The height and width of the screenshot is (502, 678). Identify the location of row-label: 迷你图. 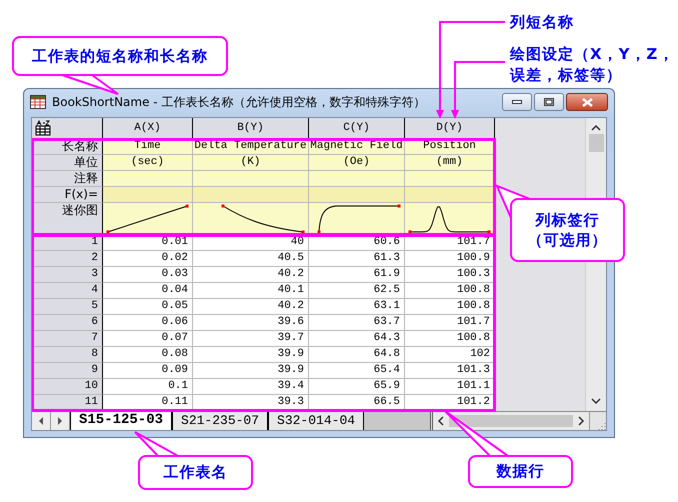
(67, 219).